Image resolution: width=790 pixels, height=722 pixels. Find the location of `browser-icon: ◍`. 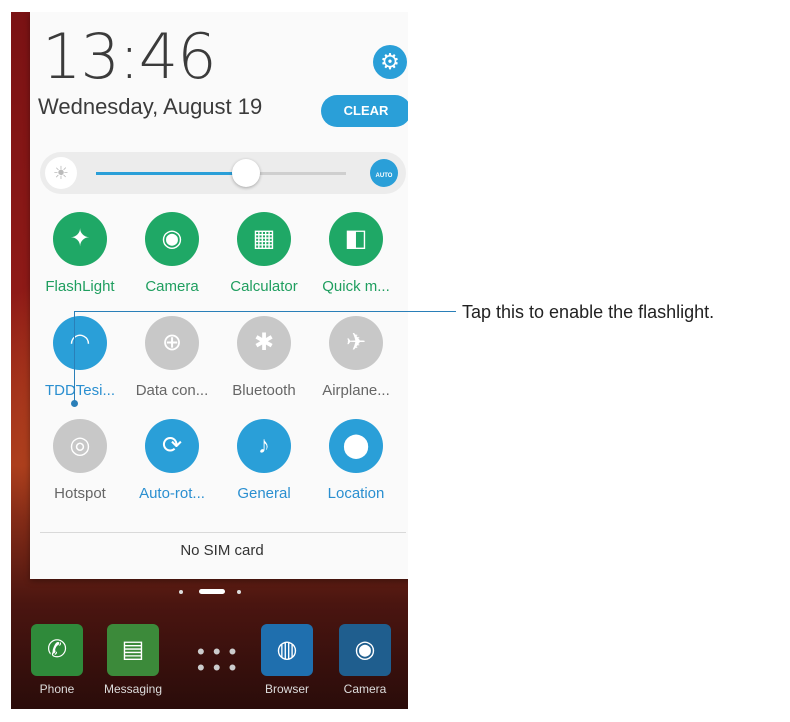

browser-icon: ◍ is located at coordinates (287, 650).